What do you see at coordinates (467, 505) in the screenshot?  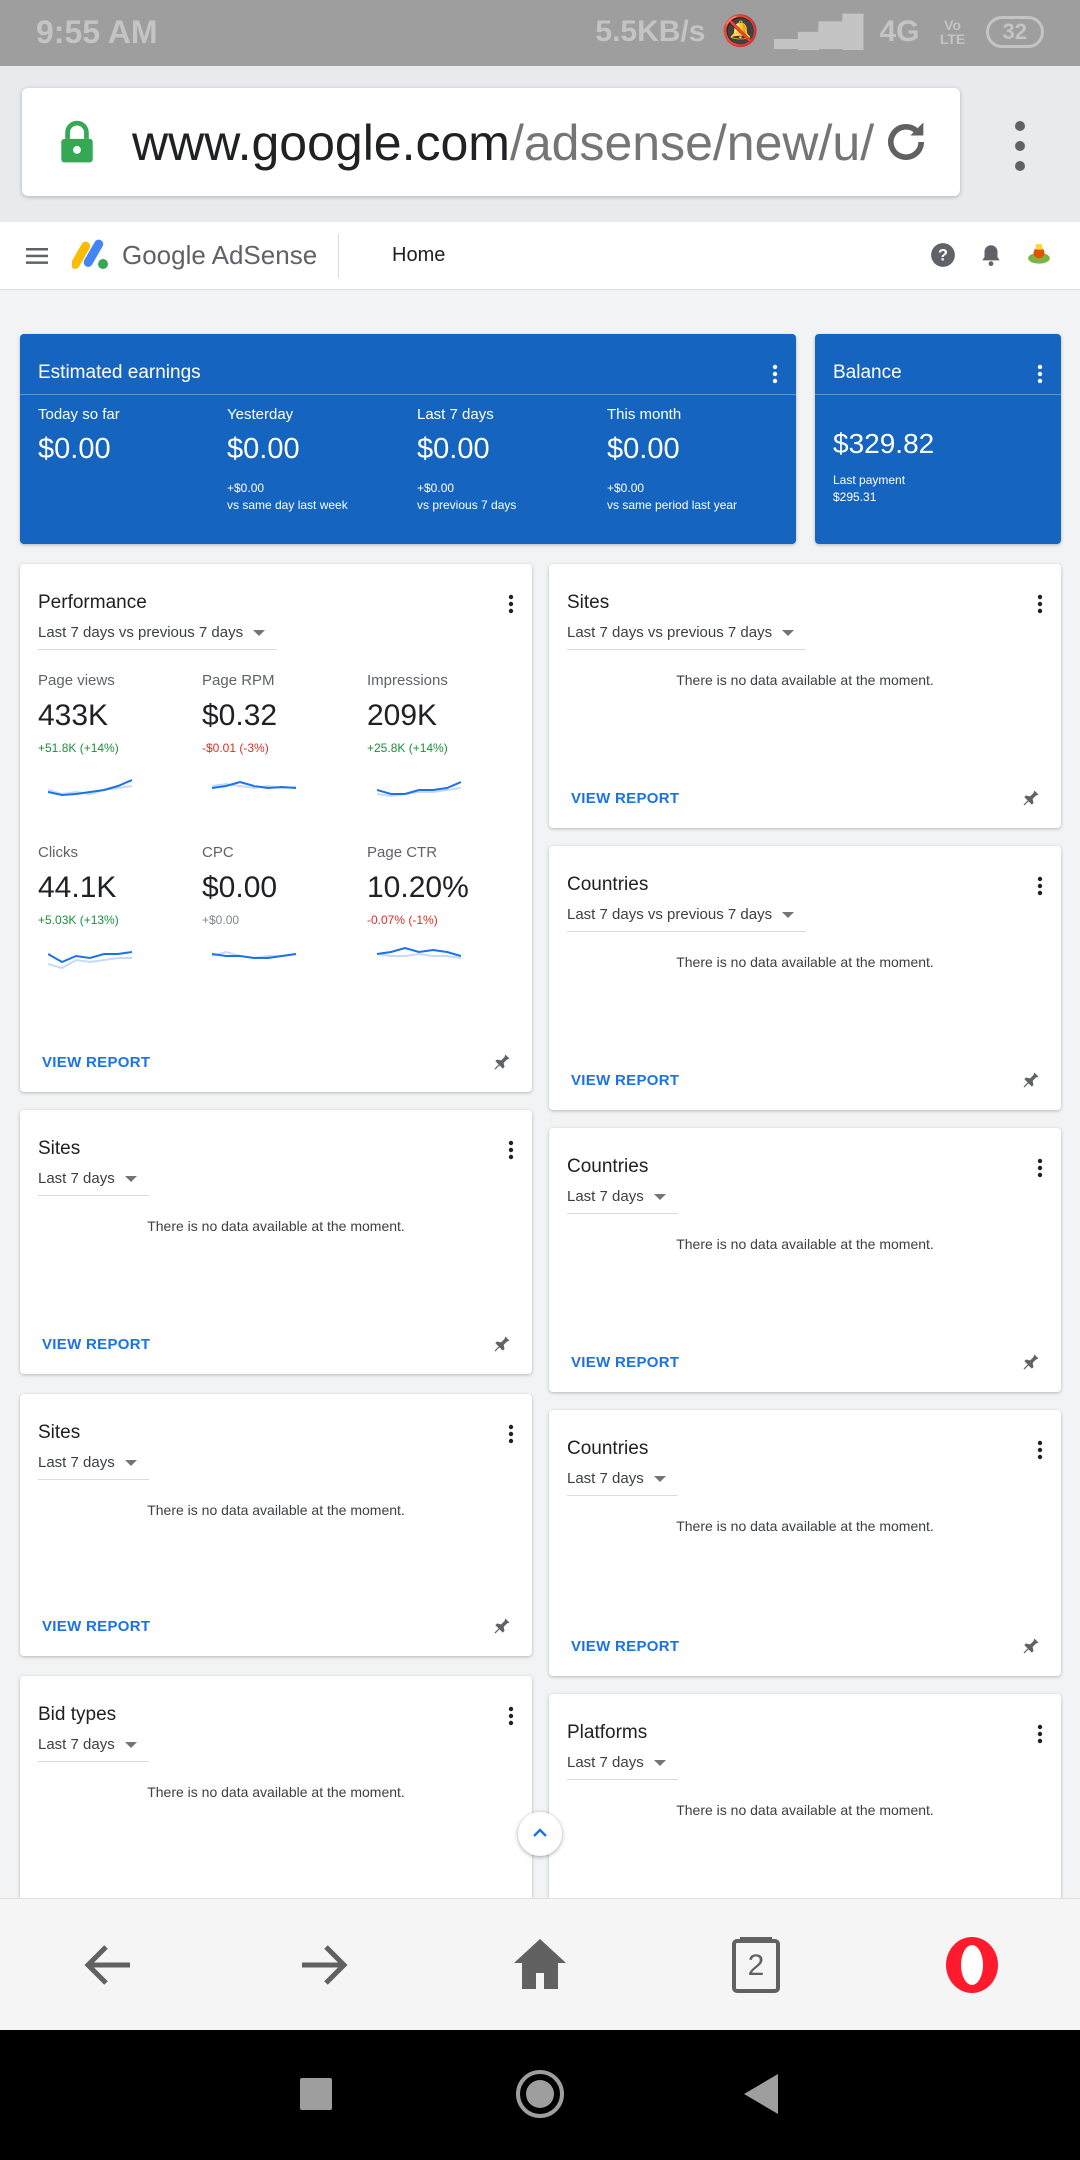 I see `metric-compare: vs previous 7 days` at bounding box center [467, 505].